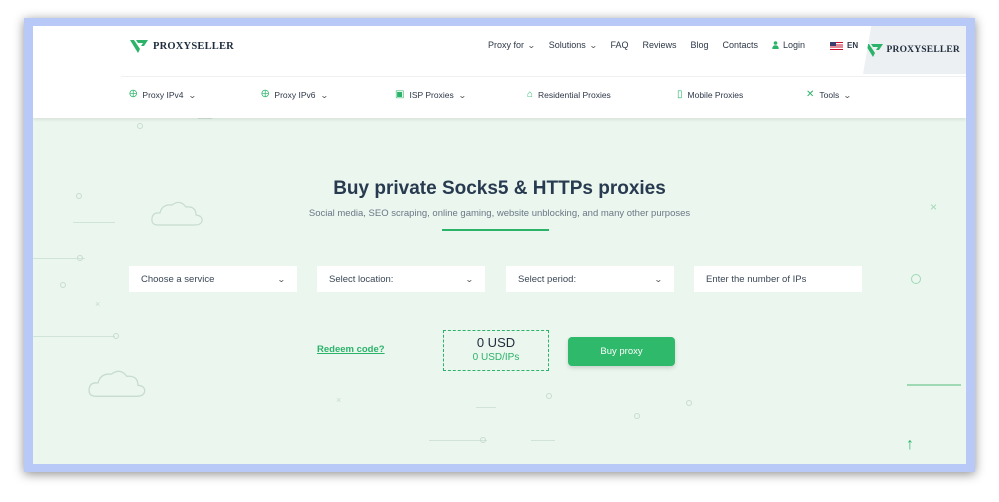  I want to click on nav-login: Login, so click(788, 45).